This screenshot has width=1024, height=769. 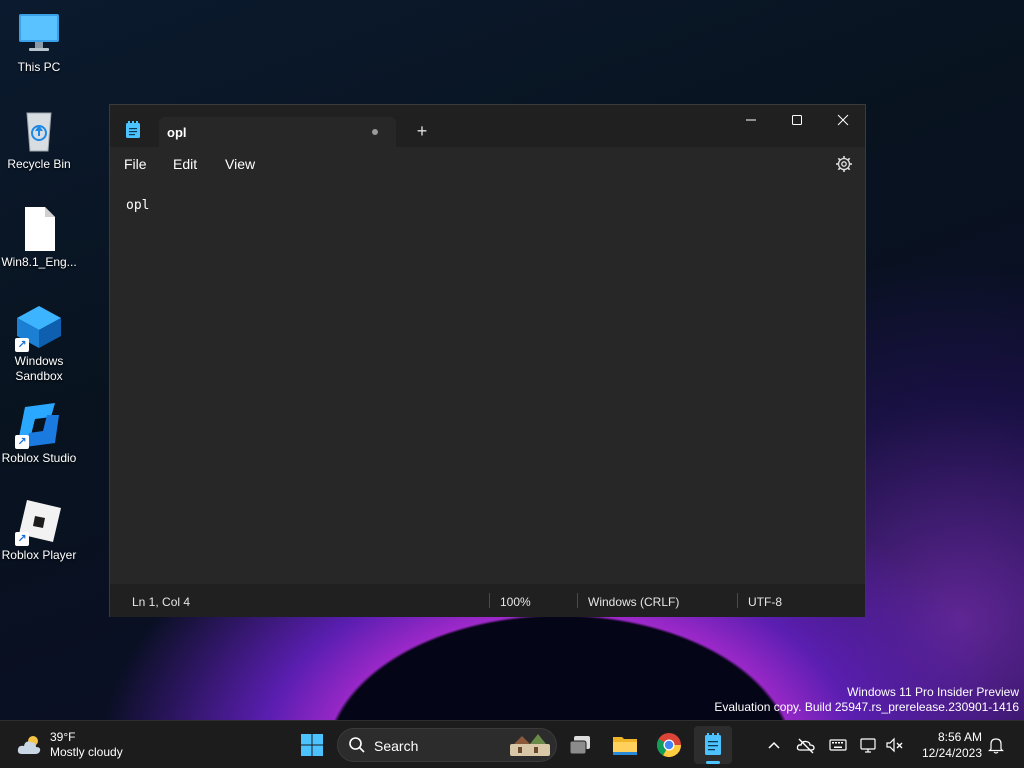 I want to click on volume-tray, so click(x=894, y=745).